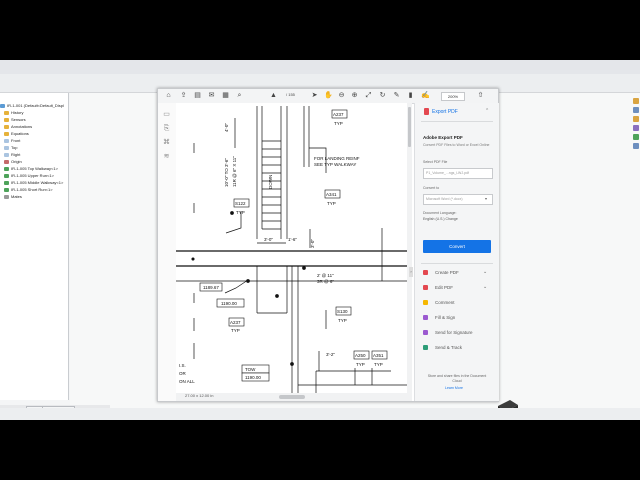 The image size is (640, 480). Describe the element at coordinates (239, 95) in the screenshot. I see `search-icon: ⌕` at that location.